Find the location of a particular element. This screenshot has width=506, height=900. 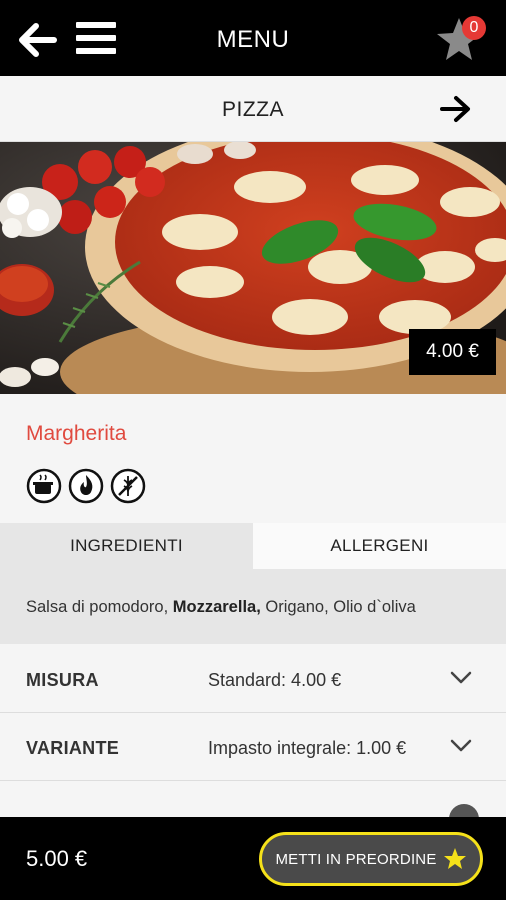

option-row-variante: VARIANTE Impasto integrale: 1.00 € is located at coordinates (253, 747).